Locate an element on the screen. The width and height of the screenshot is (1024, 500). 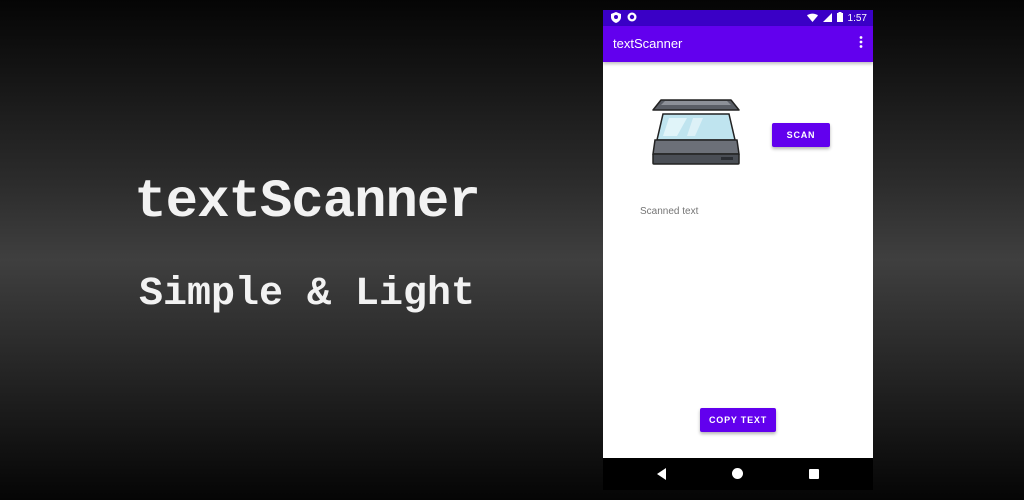
signal-icon is located at coordinates (827, 18).